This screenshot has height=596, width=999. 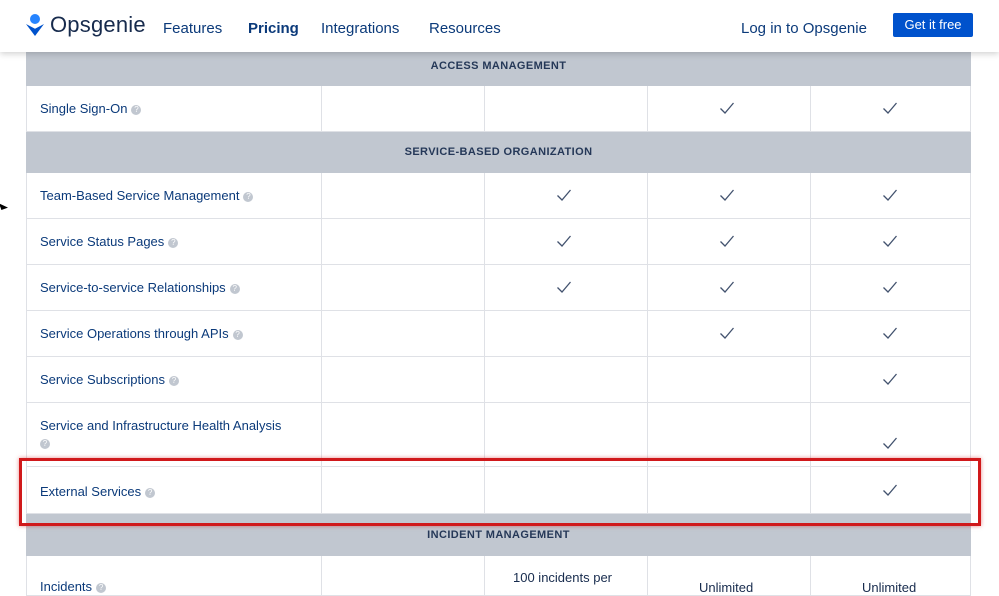 What do you see at coordinates (563, 577) in the screenshot?
I see `incidents-essentials-value: 100 incidents per` at bounding box center [563, 577].